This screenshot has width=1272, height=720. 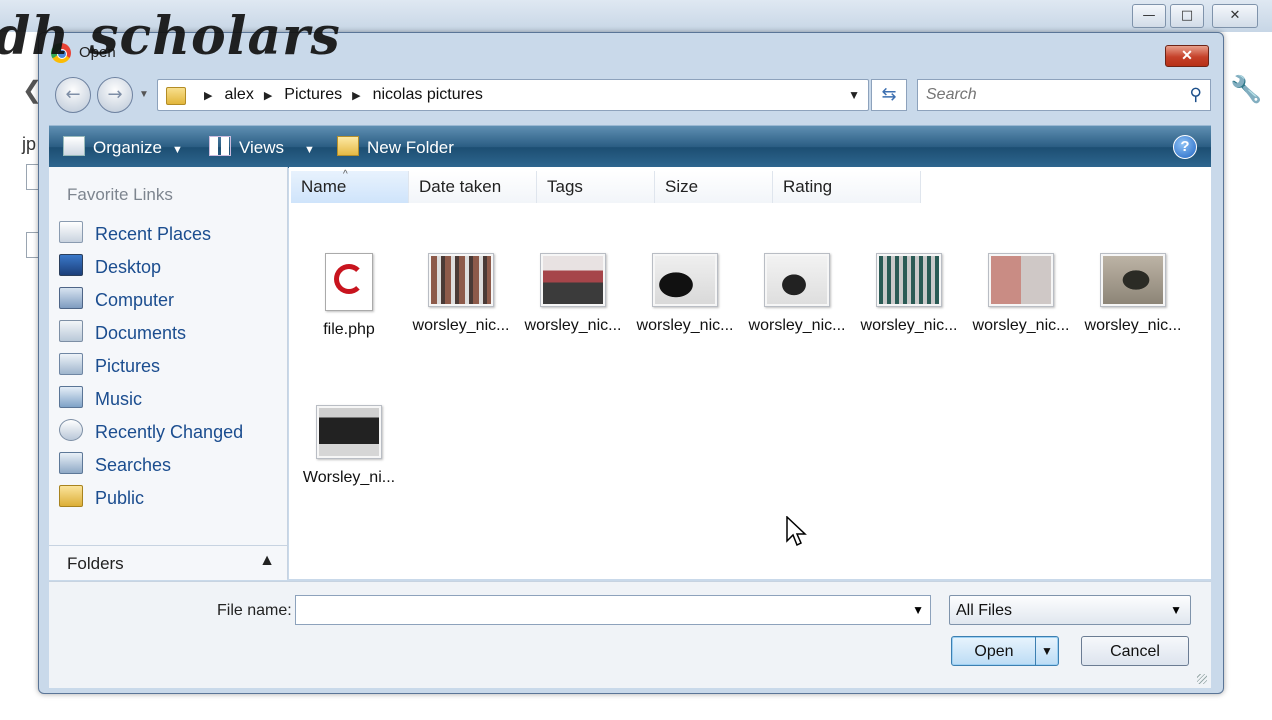 What do you see at coordinates (1235, 16) in the screenshot?
I see `window-close-button: ✕` at bounding box center [1235, 16].